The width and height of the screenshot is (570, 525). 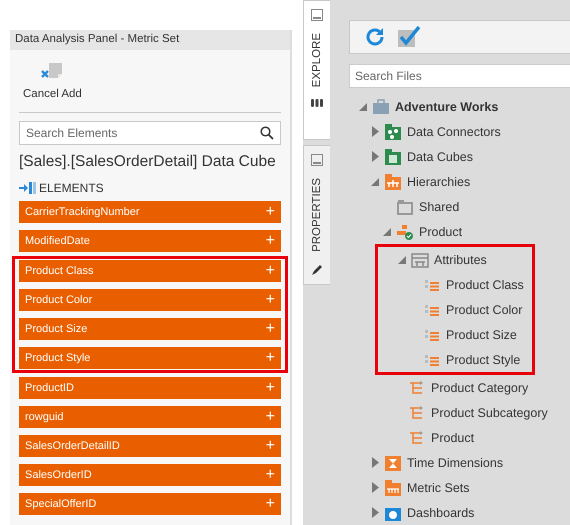 I want to click on element-label: ProductID, so click(x=49, y=388).